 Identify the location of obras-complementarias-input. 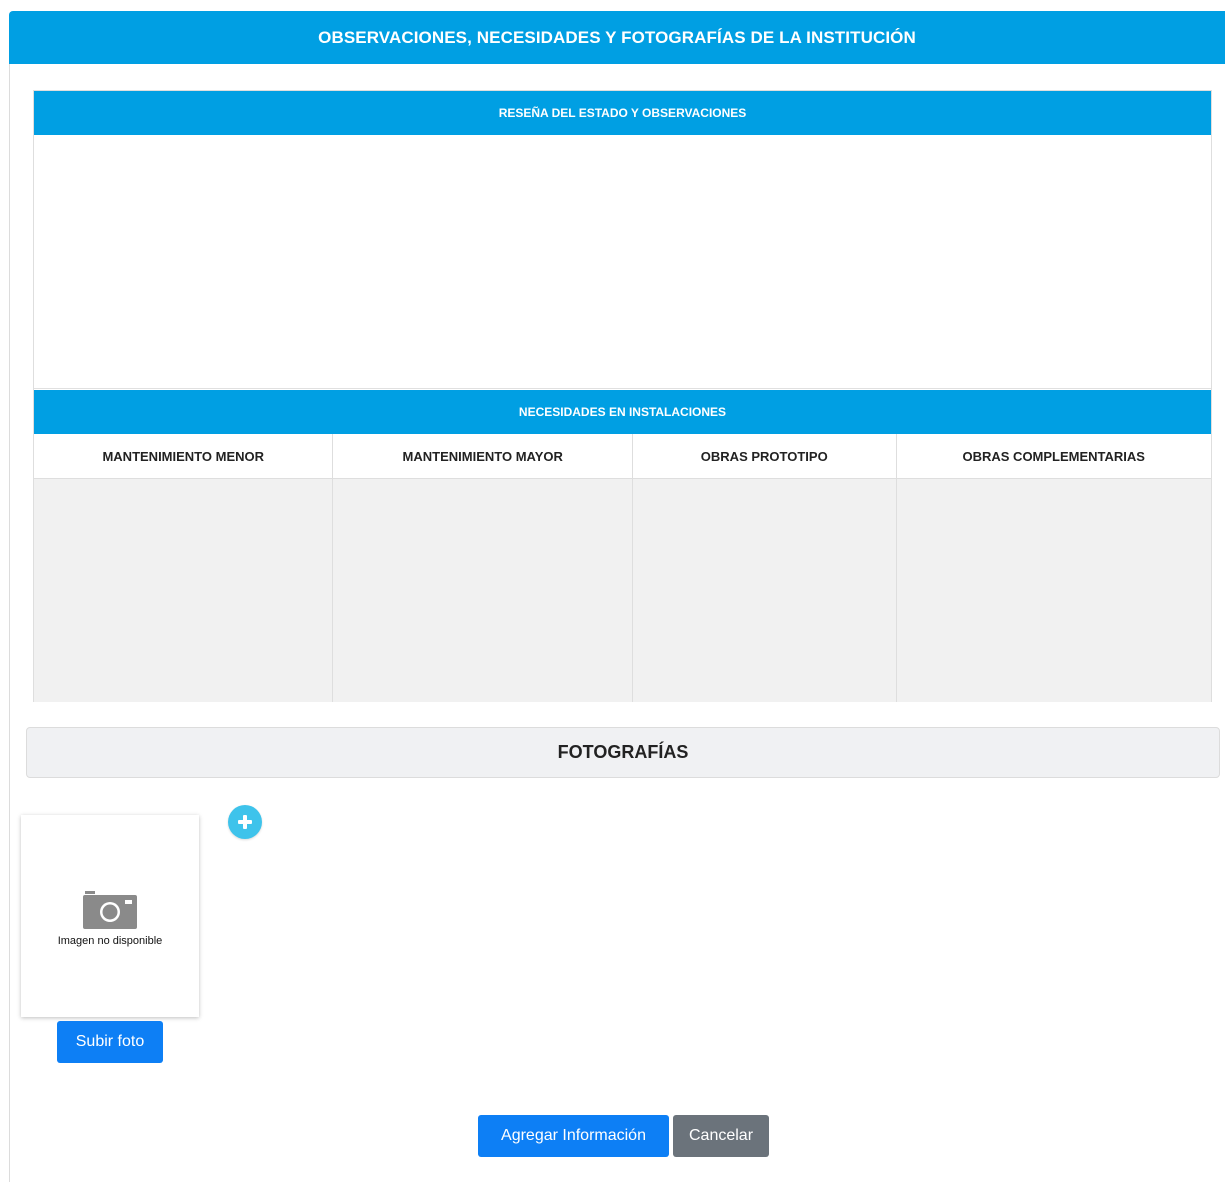
(1053, 590).